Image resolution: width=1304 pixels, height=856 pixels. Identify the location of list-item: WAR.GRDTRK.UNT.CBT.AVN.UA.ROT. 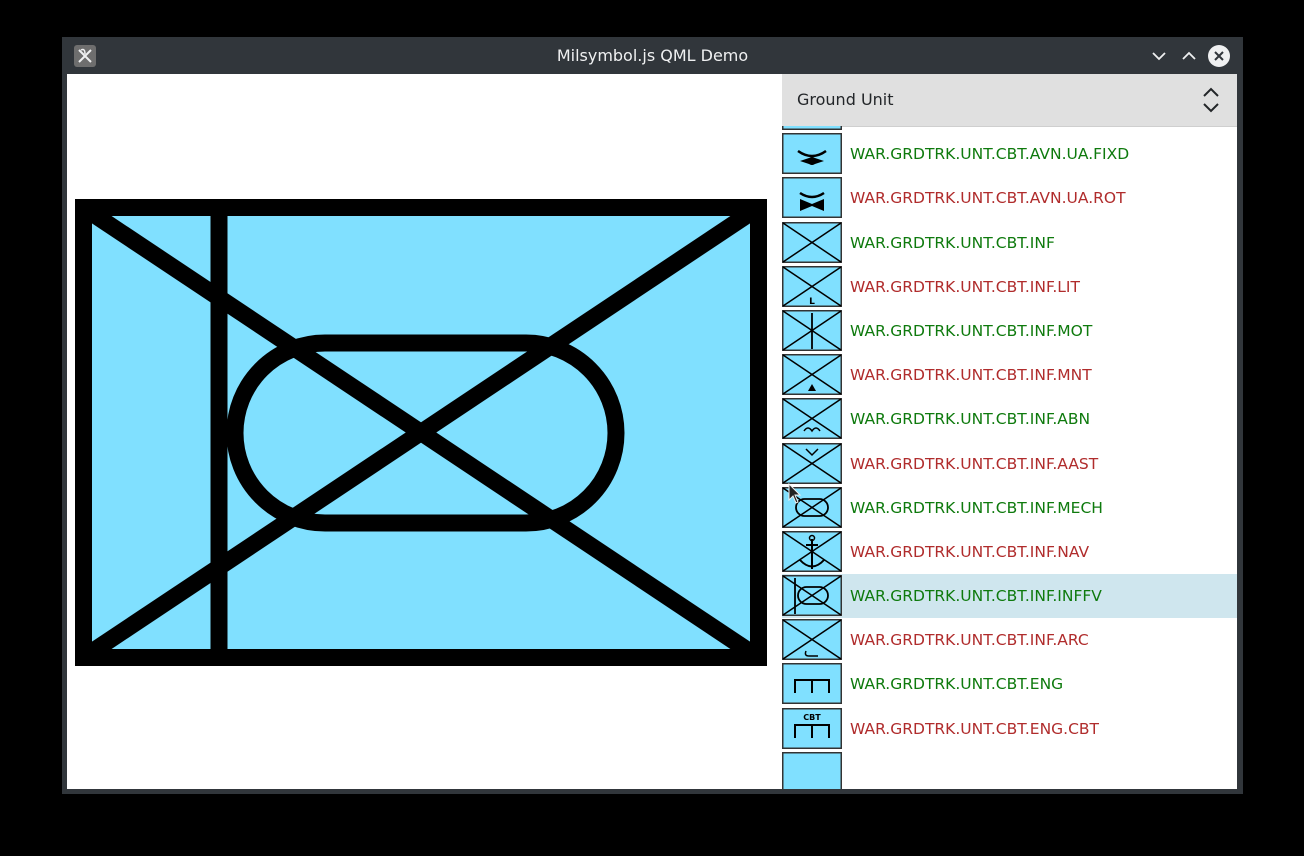
(1009, 198).